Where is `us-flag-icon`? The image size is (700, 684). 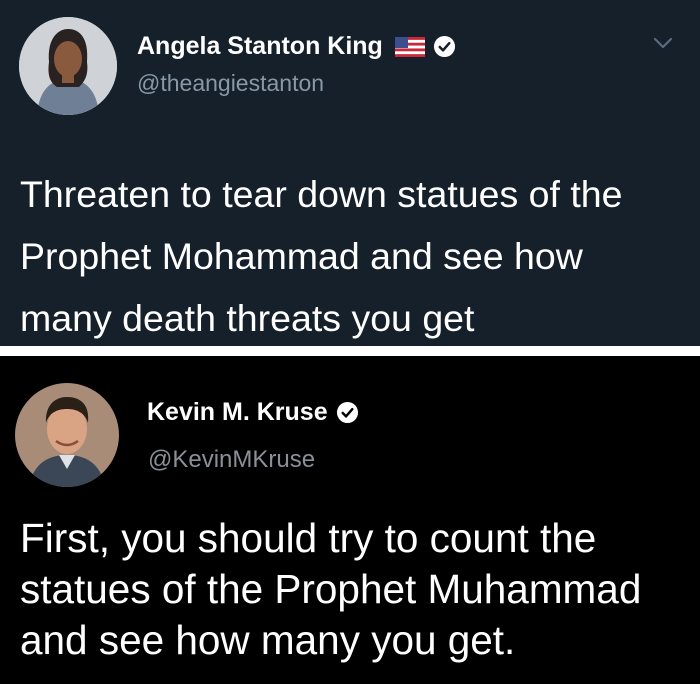
us-flag-icon is located at coordinates (409, 46).